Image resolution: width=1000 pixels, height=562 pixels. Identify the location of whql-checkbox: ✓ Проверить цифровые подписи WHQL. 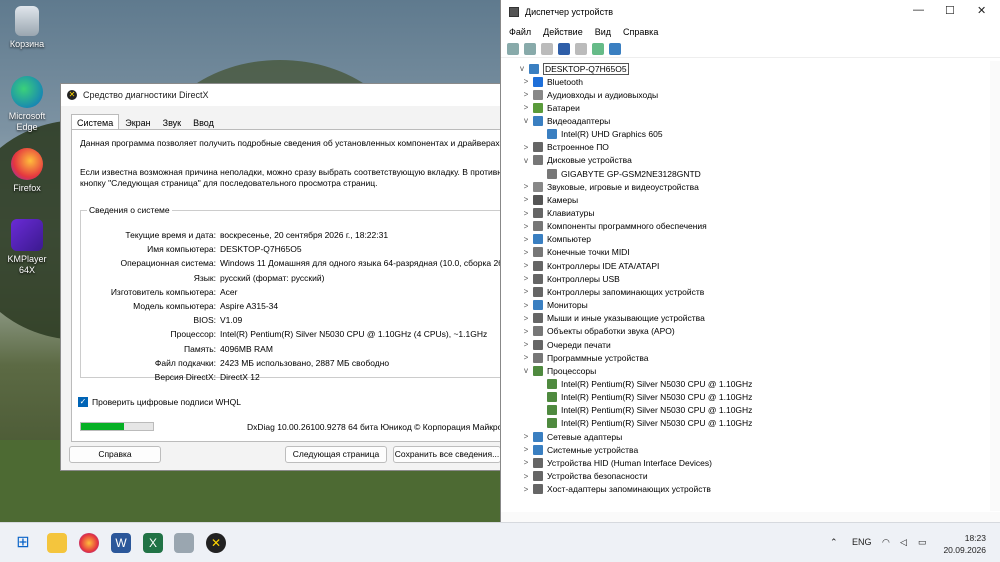
(159, 402).